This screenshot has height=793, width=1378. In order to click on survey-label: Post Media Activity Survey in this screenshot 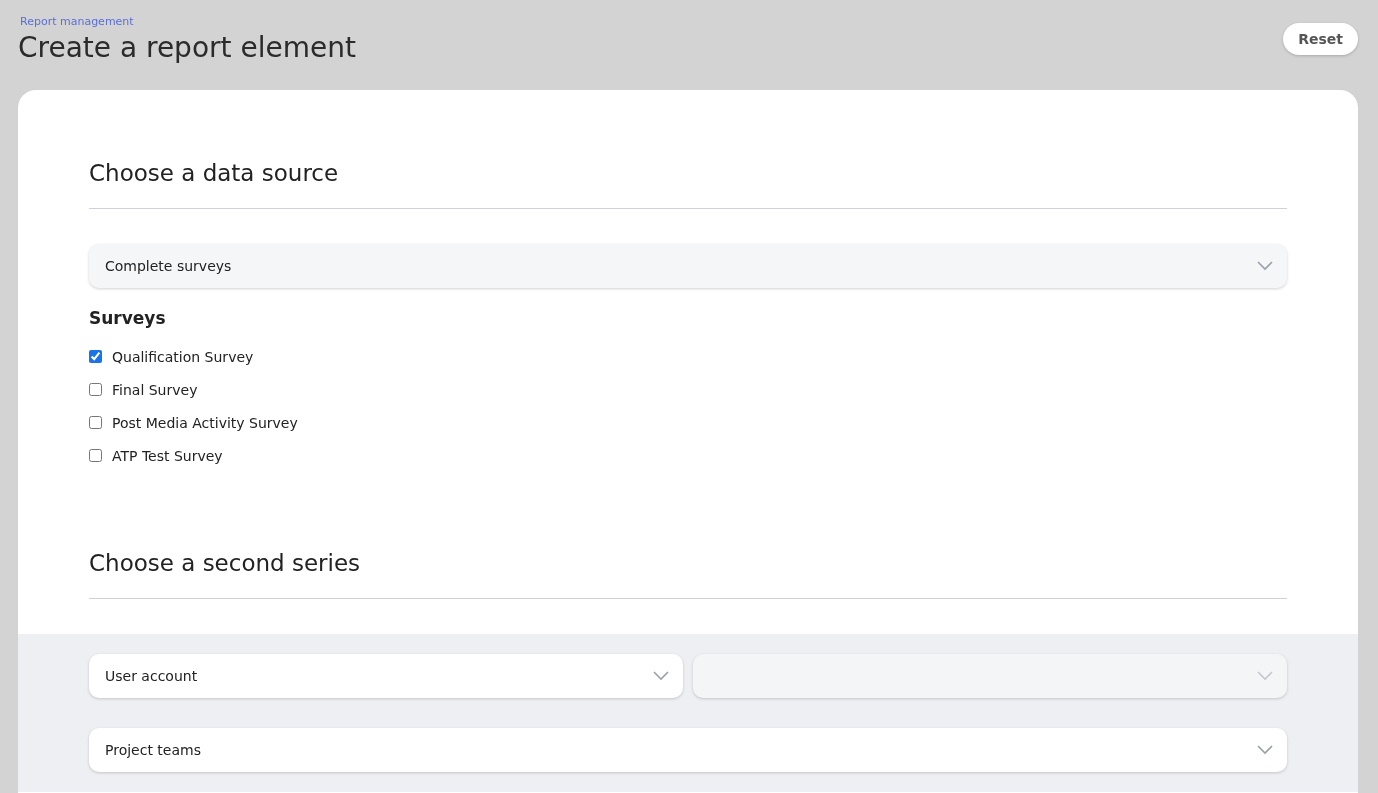, I will do `click(205, 422)`.